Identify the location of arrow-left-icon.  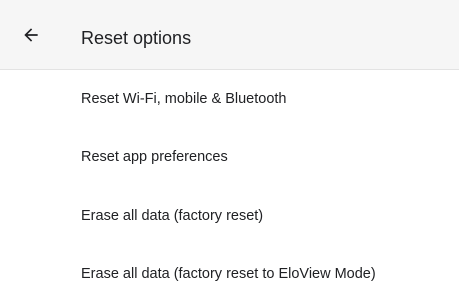
(31, 35).